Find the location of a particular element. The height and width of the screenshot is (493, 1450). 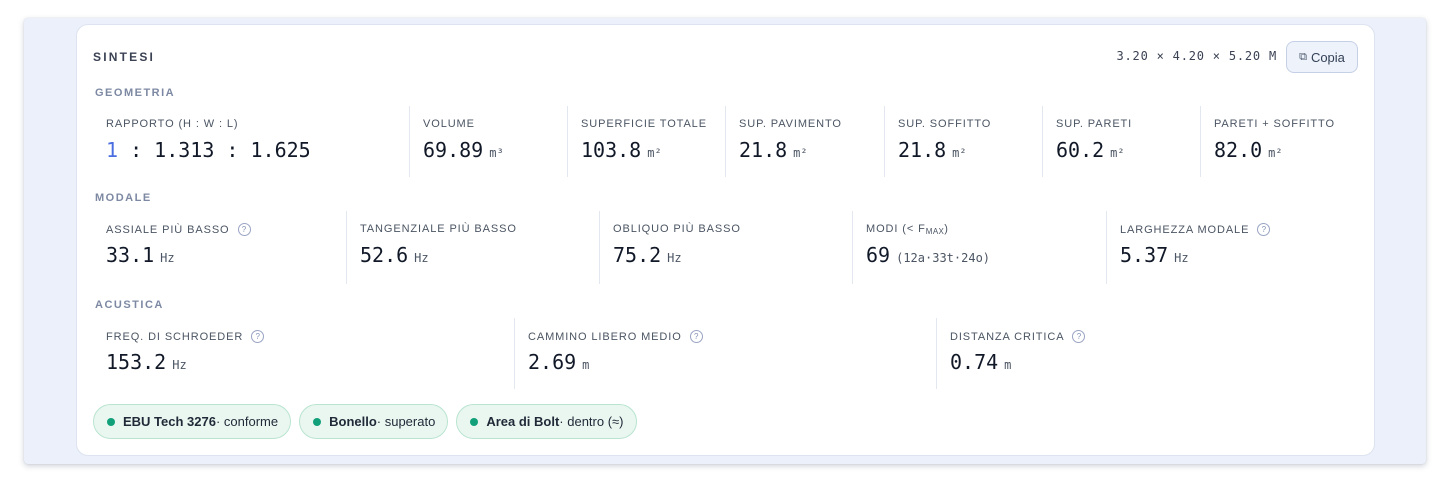

stat-floor-surface: SUP. PAVIMENTO 21.8 m² is located at coordinates (805, 141).